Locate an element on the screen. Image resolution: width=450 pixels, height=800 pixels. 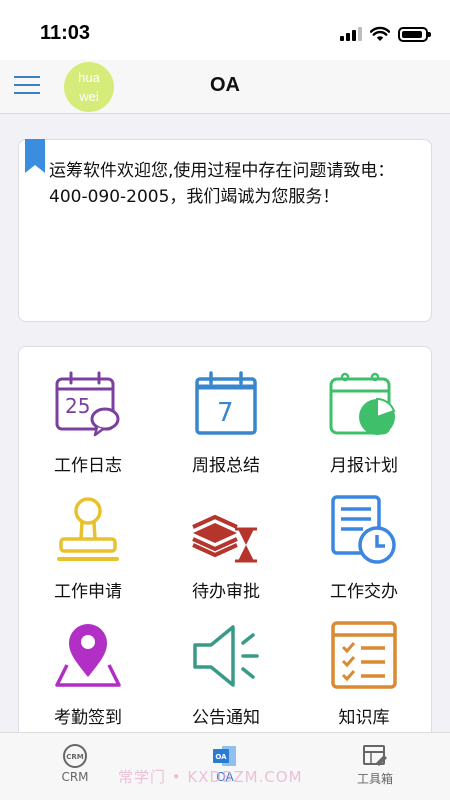
oa-icon-text: OA is located at coordinates (221, 757).